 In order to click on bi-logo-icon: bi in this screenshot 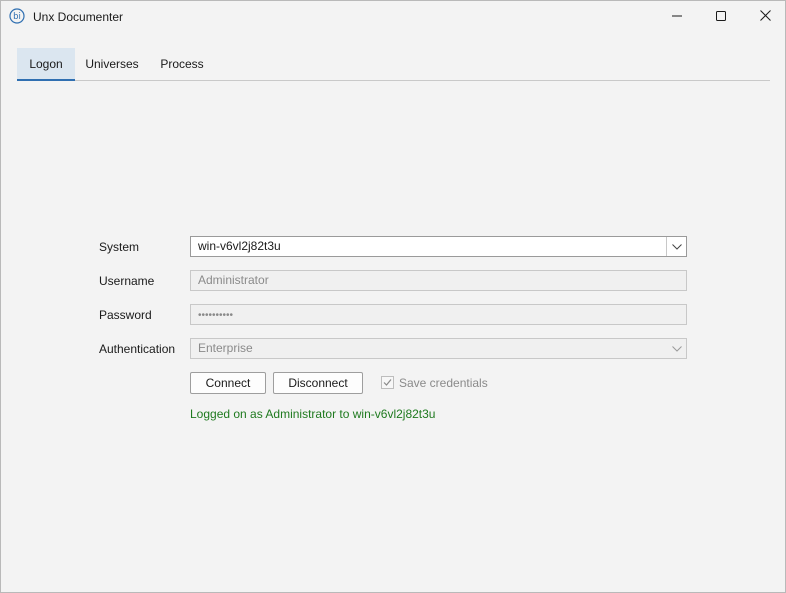, I will do `click(17, 16)`.